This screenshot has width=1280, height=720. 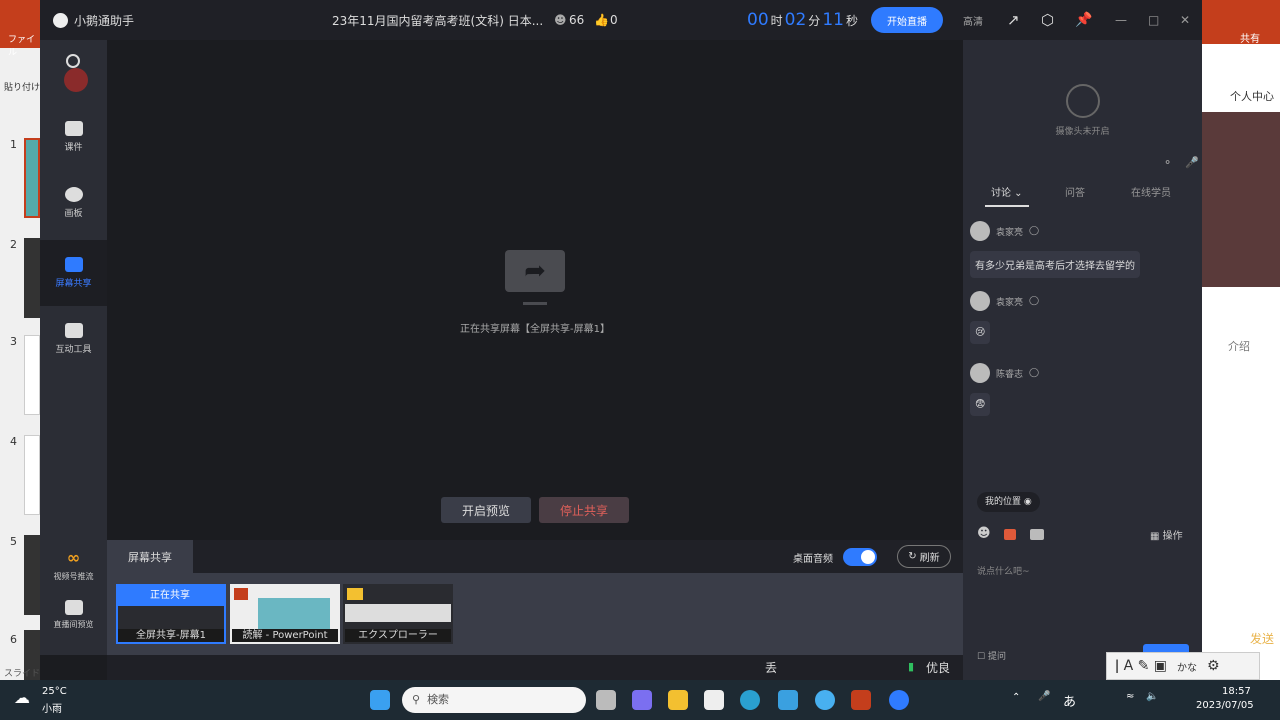 I want to click on ime-toolbar-preview, so click(x=398, y=613).